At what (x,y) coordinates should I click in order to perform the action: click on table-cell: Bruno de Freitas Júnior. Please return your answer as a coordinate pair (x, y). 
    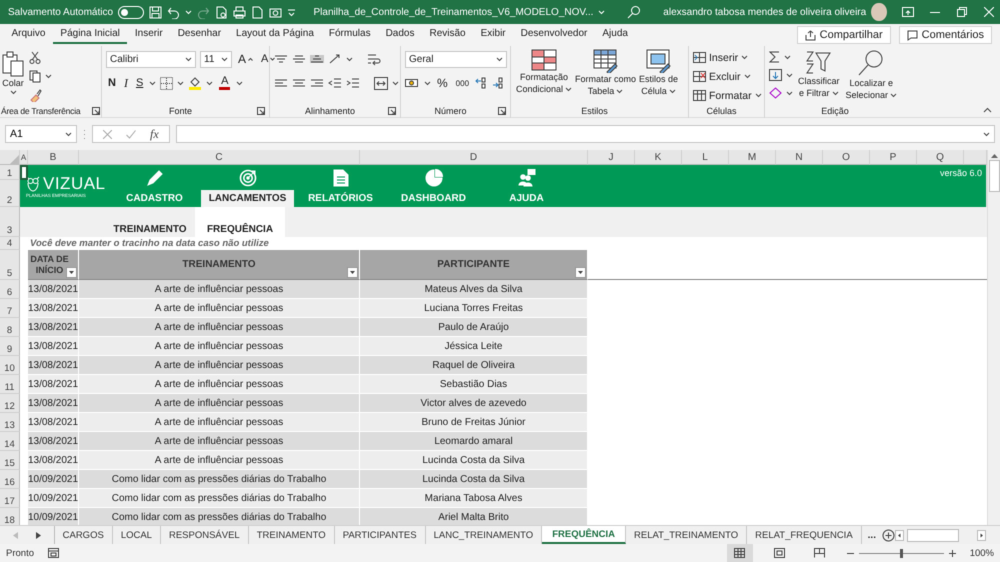
    Looking at the image, I should click on (474, 422).